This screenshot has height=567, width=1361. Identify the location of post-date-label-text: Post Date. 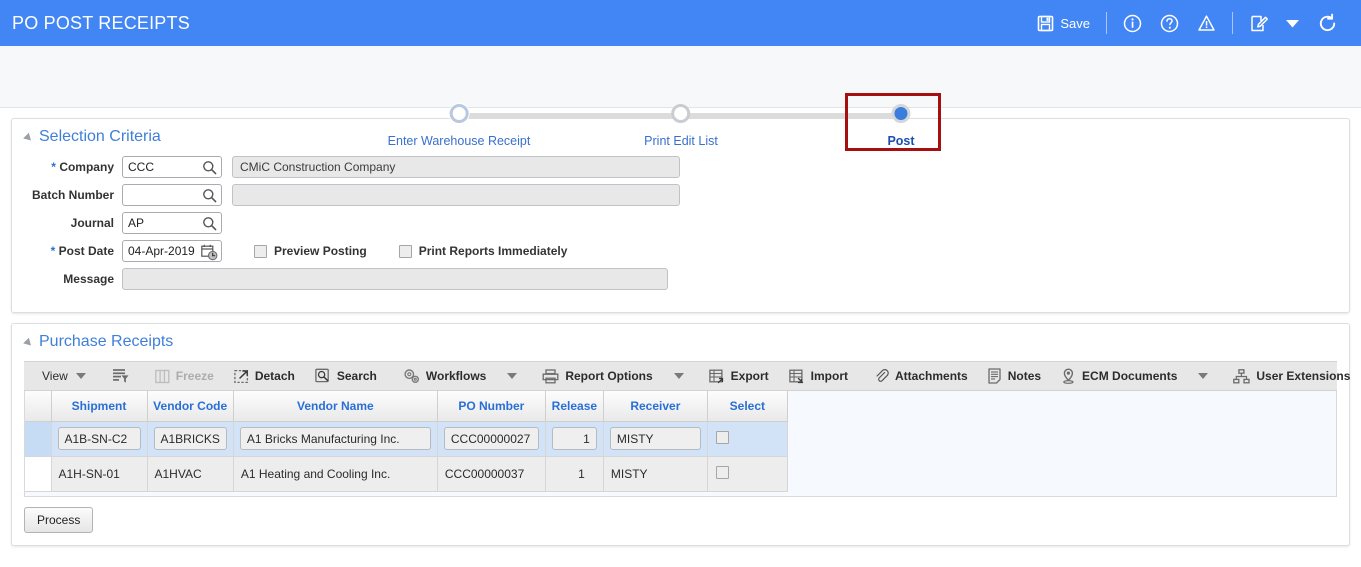
(86, 251).